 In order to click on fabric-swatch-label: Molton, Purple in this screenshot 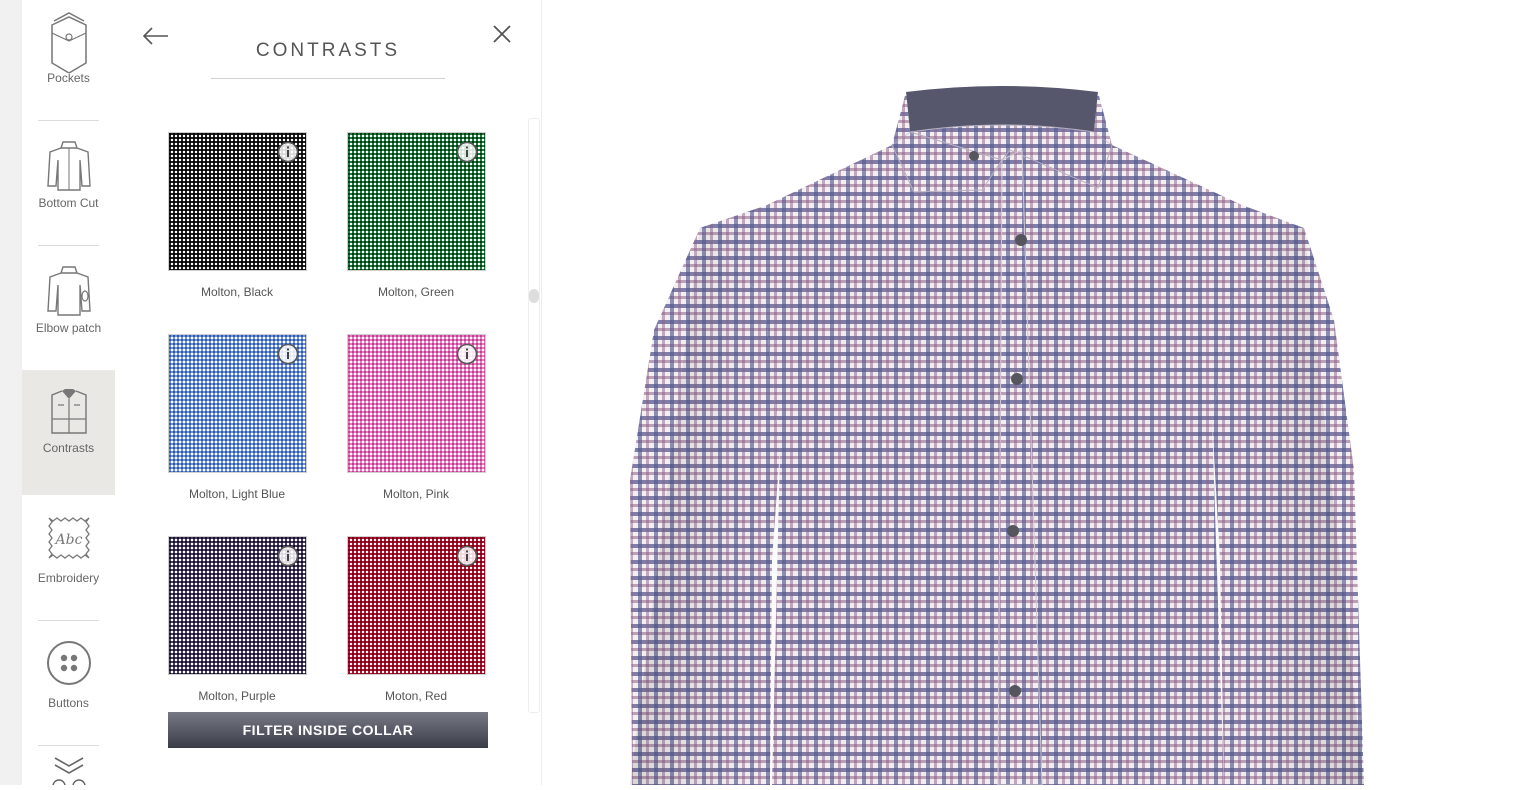, I will do `click(237, 696)`.